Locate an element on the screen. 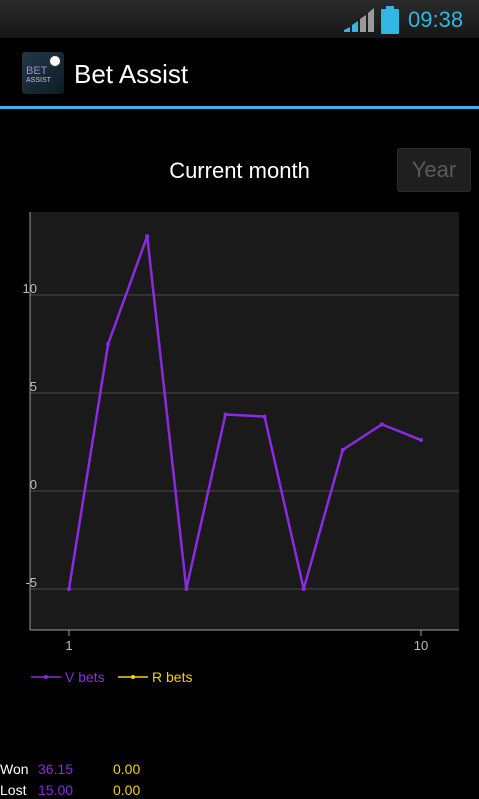 The width and height of the screenshot is (479, 799). y-tick-label: 5 is located at coordinates (33, 386).